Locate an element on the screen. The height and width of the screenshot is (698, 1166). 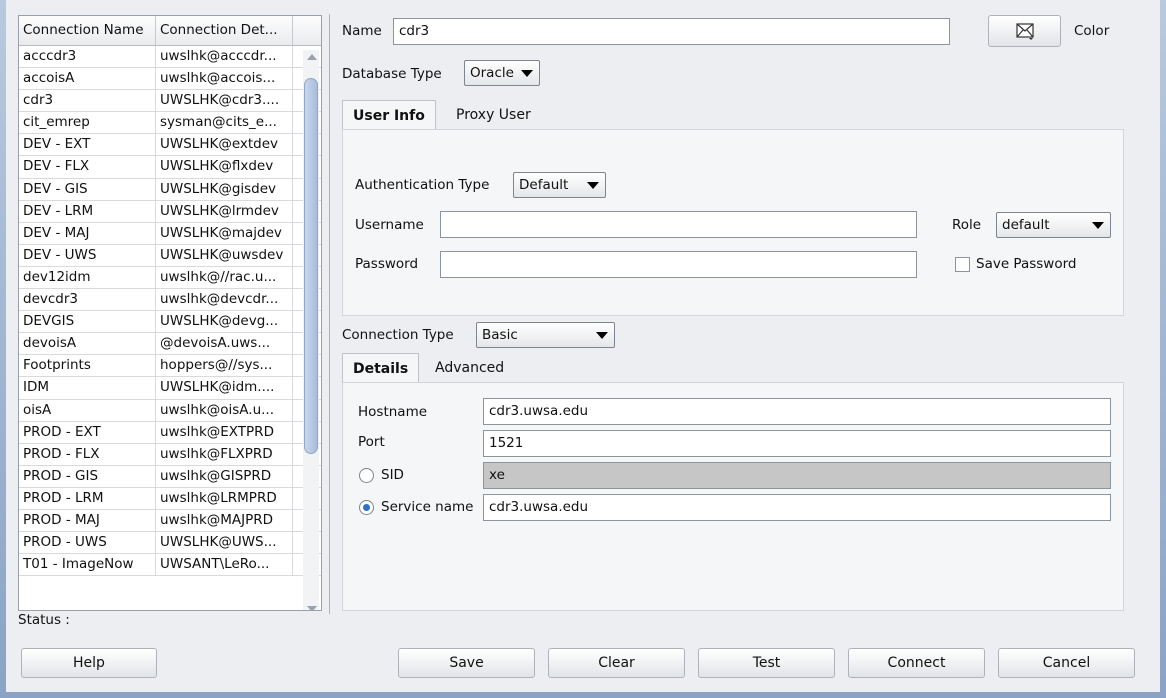
hostname-input: cdr3.uwsa.edu is located at coordinates (797, 411).